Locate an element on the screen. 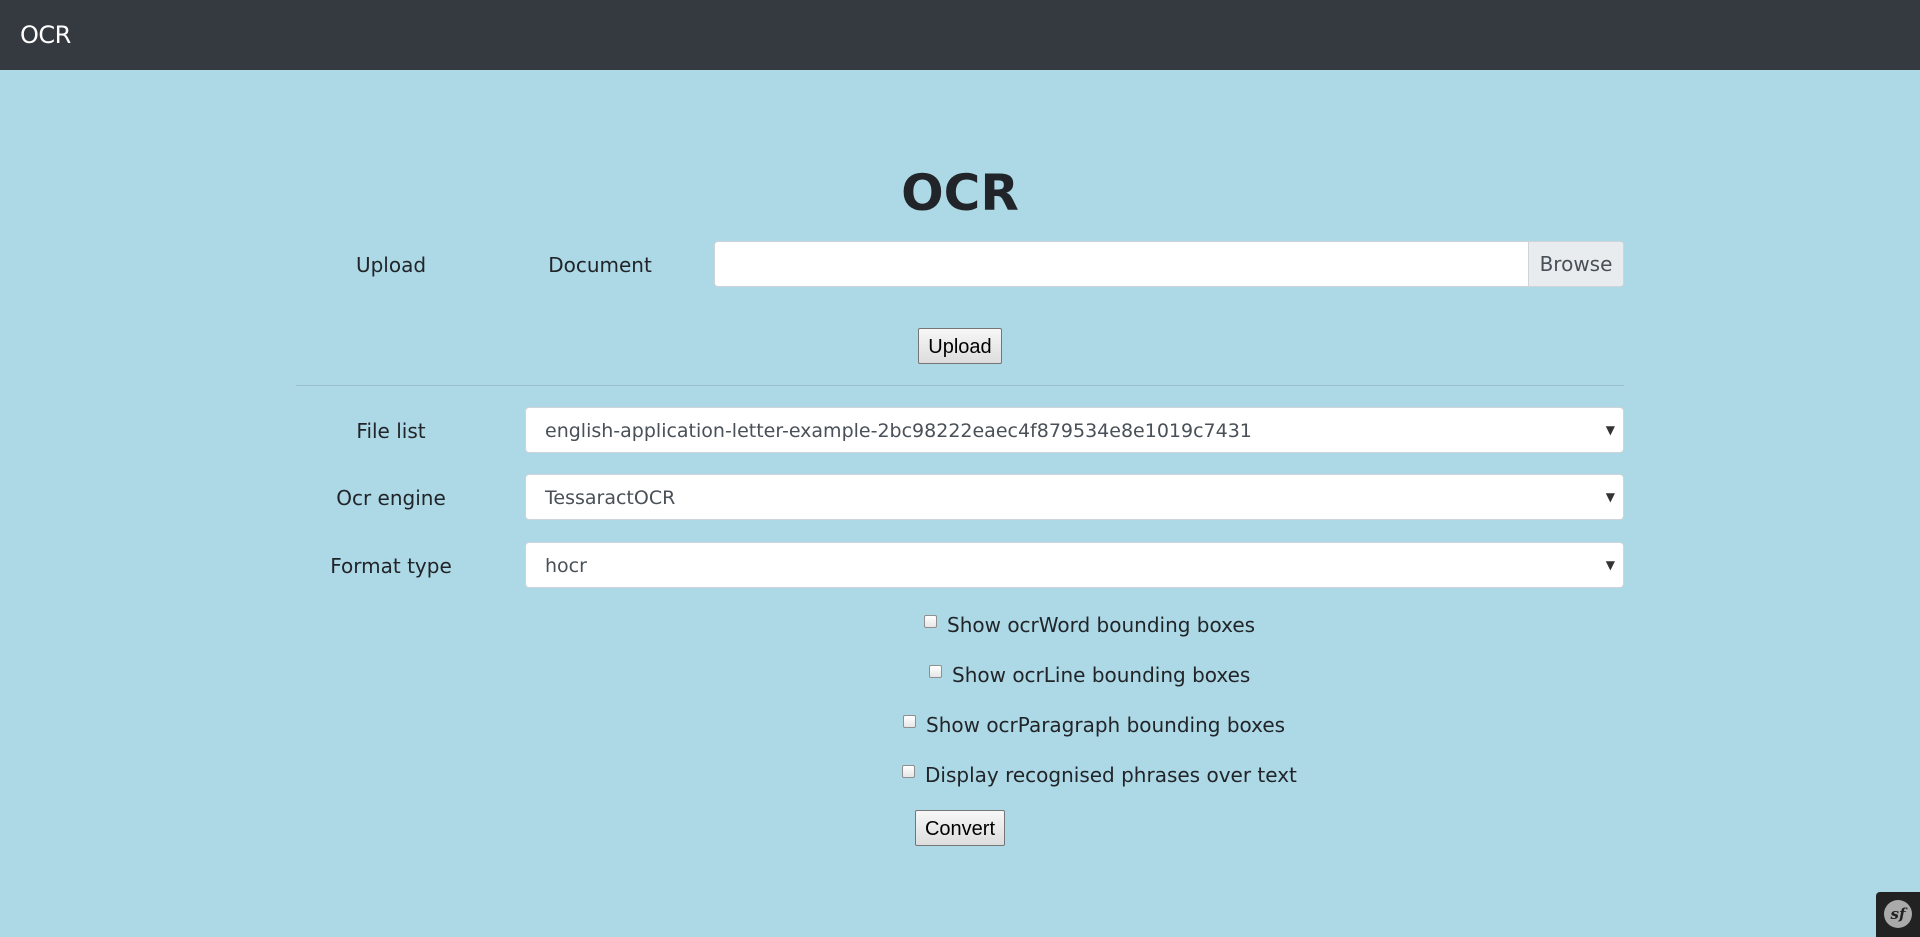 Image resolution: width=1920 pixels, height=937 pixels. ocrparagraph-checkbox-label: Show ocrParagraph bounding boxes is located at coordinates (1105, 725).